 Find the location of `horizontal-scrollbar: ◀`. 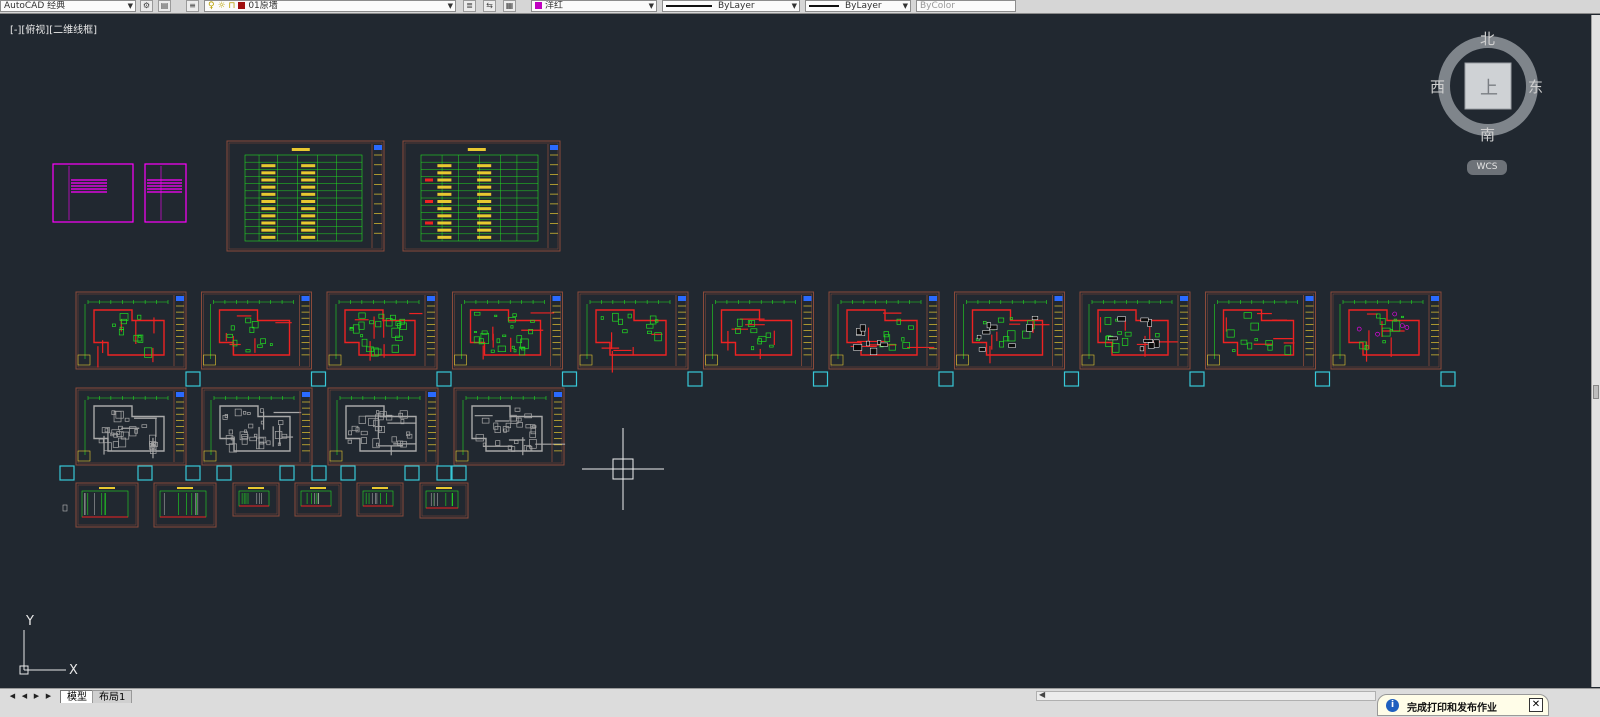

horizontal-scrollbar: ◀ is located at coordinates (1206, 695).